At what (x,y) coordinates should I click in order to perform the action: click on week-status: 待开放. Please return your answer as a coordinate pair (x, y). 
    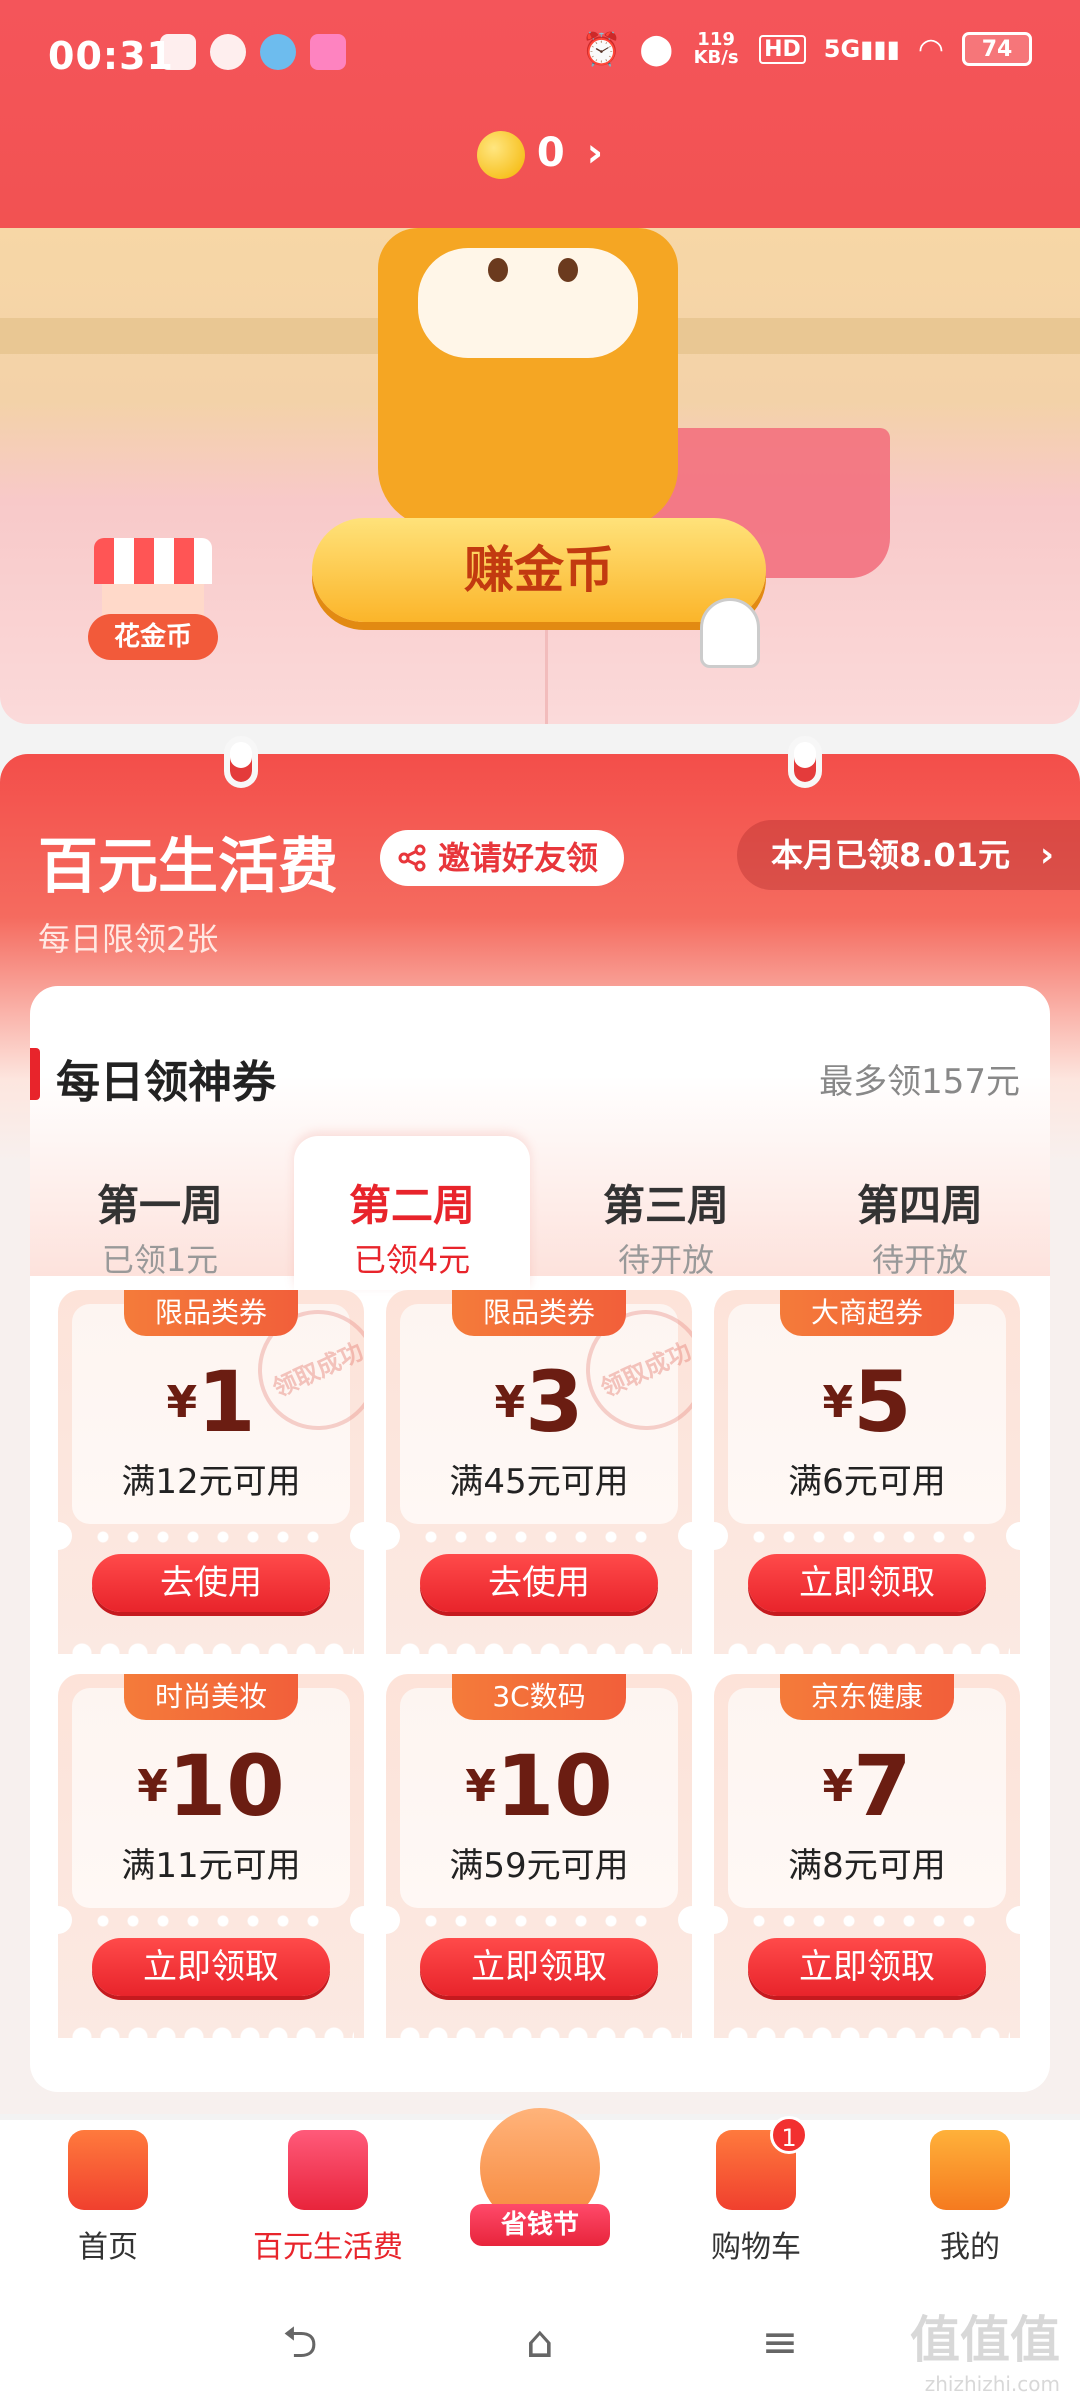
    Looking at the image, I should click on (665, 1260).